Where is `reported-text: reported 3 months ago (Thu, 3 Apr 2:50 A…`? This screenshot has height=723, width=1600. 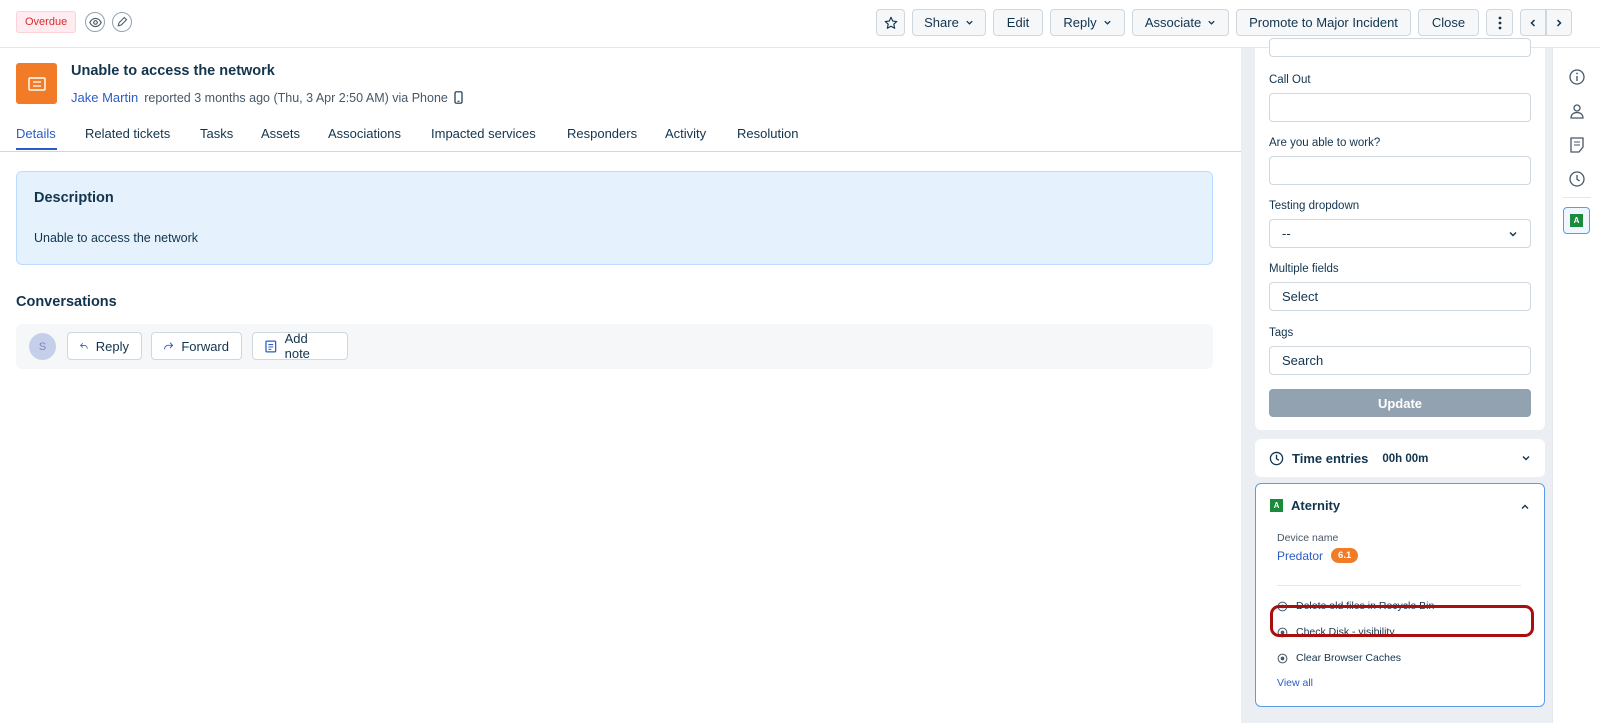 reported-text: reported 3 months ago (Thu, 3 Apr 2:50 A… is located at coordinates (296, 97).